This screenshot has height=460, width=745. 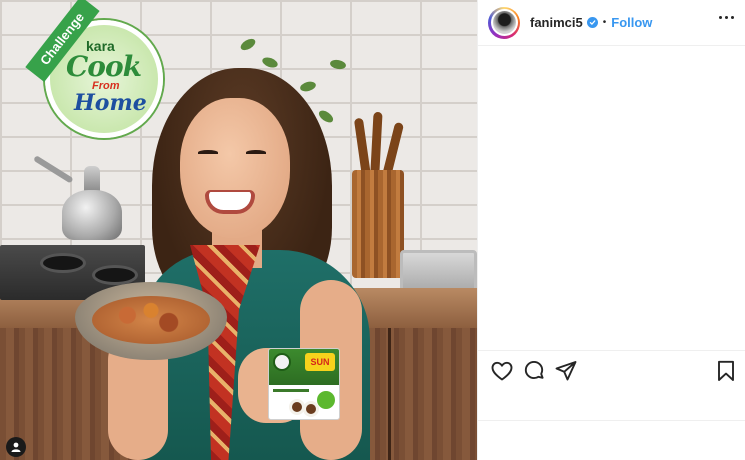 I want to click on logo-home-text: Home, so click(x=110, y=103).